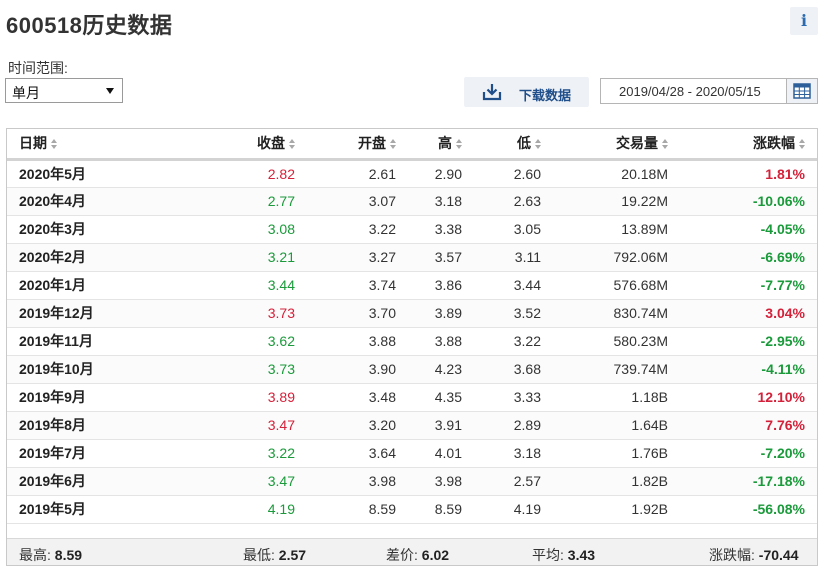 The height and width of the screenshot is (571, 823). What do you see at coordinates (354, 453) in the screenshot?
I see `cell-open: 3.64` at bounding box center [354, 453].